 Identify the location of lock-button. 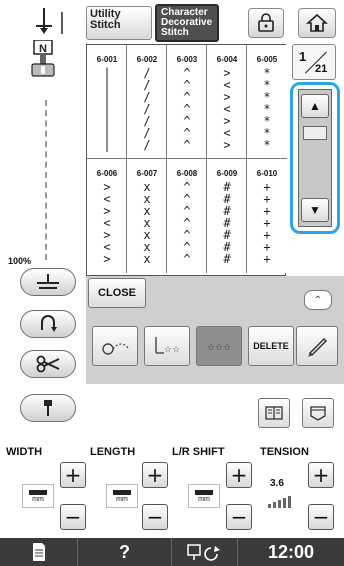
(266, 23).